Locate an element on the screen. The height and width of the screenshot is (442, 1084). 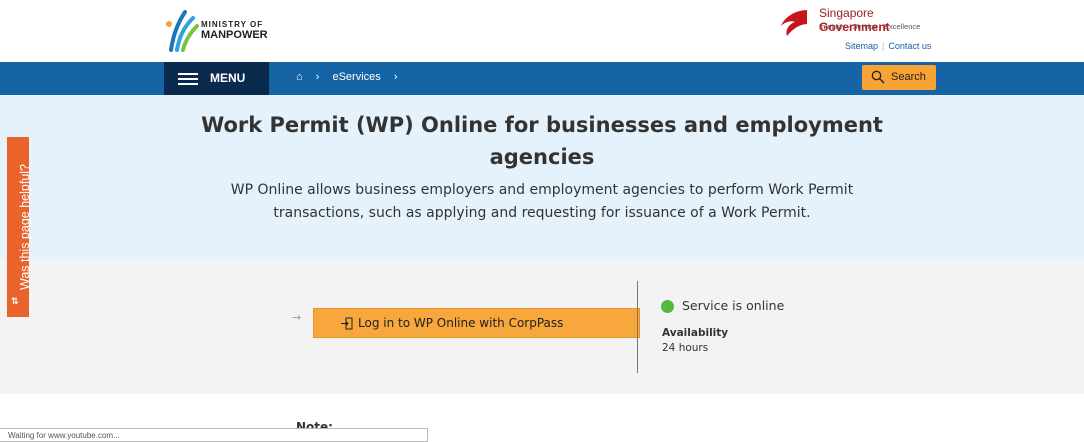
menu-button: MENU is located at coordinates (216, 78).